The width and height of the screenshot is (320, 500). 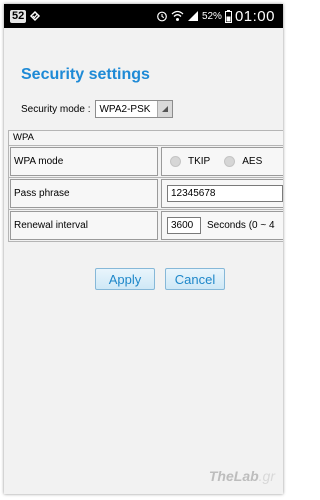 I want to click on renewal-interval-cell: 3600 Seconds (0 ~ 4, so click(x=222, y=225).